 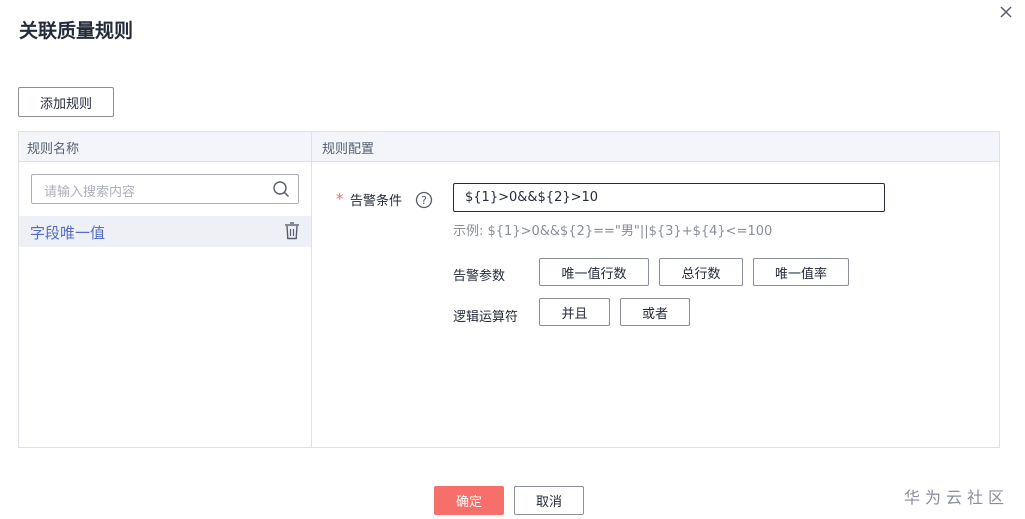 I want to click on rule-item-name: 字段唯一值, so click(x=68, y=233).